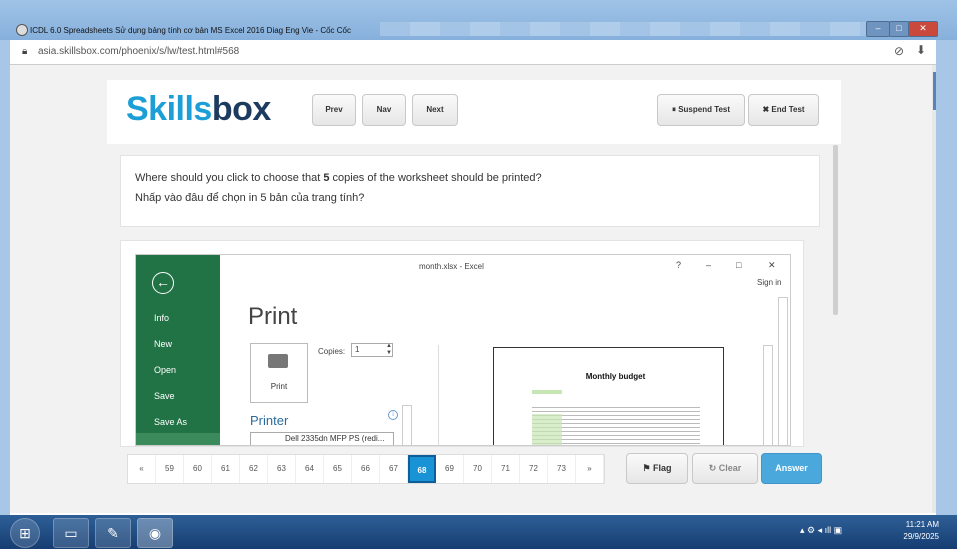 The image size is (957, 549). Describe the element at coordinates (934, 91) in the screenshot. I see `page-scrollbar-thumb` at that location.